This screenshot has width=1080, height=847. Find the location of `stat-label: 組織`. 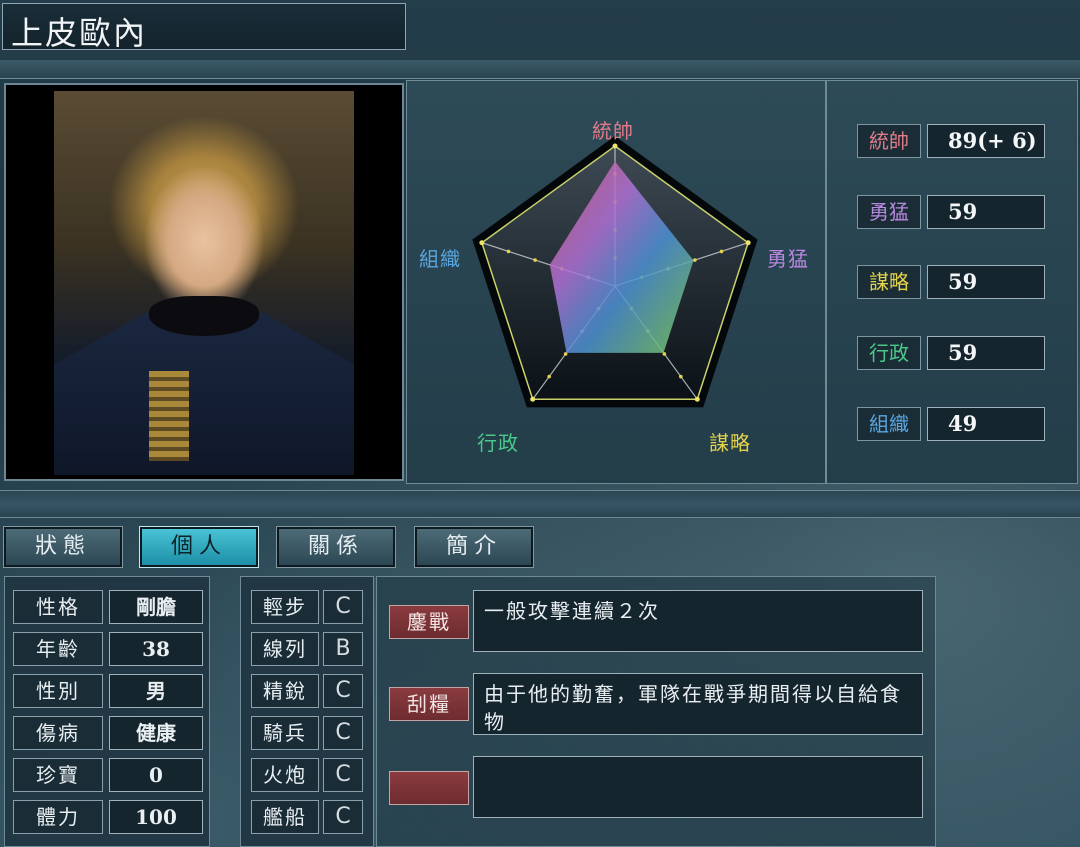

stat-label: 組織 is located at coordinates (889, 424).